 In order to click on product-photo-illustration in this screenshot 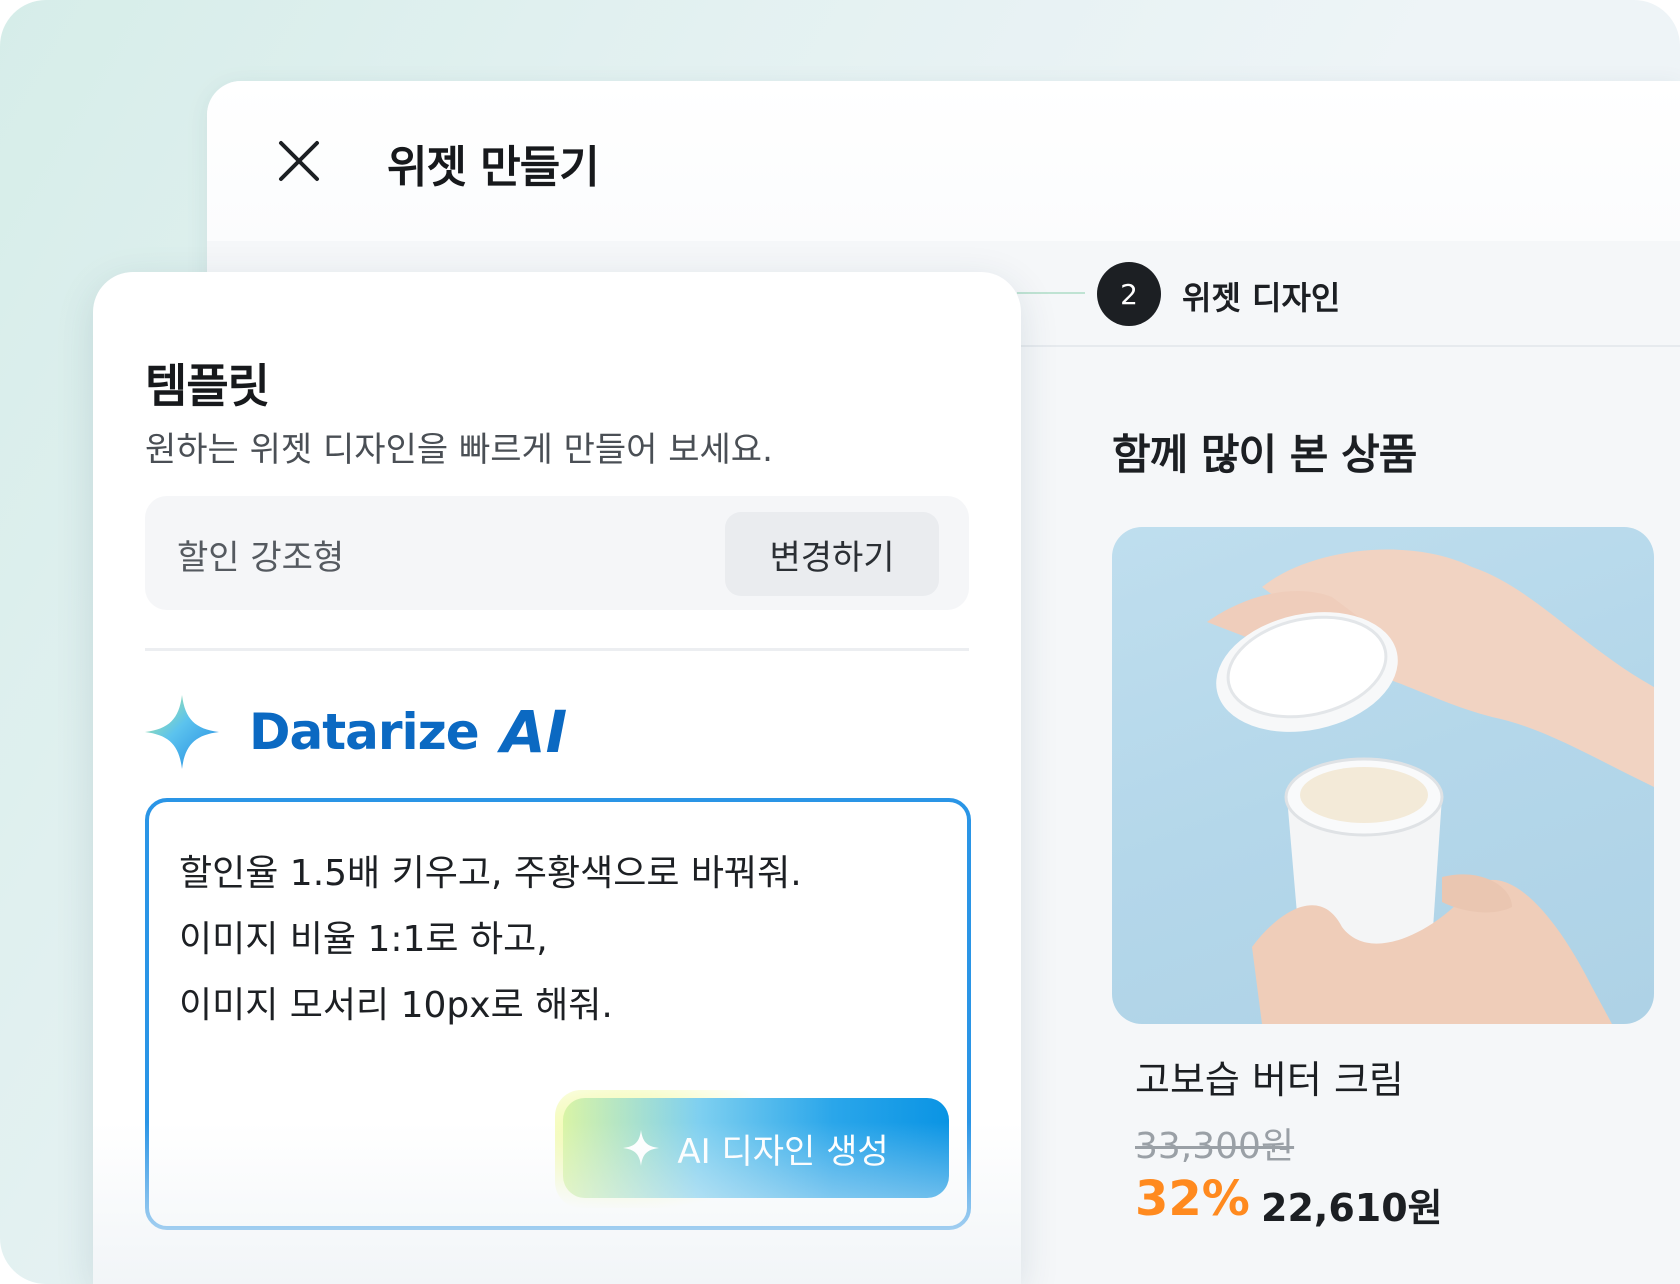, I will do `click(1430, 786)`.